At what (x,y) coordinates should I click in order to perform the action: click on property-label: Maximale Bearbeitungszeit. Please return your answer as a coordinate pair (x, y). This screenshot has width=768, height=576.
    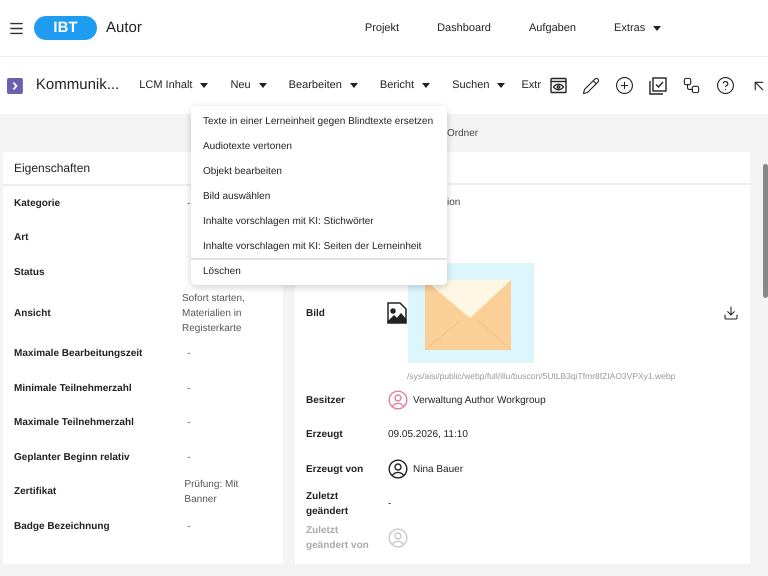
    Looking at the image, I should click on (79, 354).